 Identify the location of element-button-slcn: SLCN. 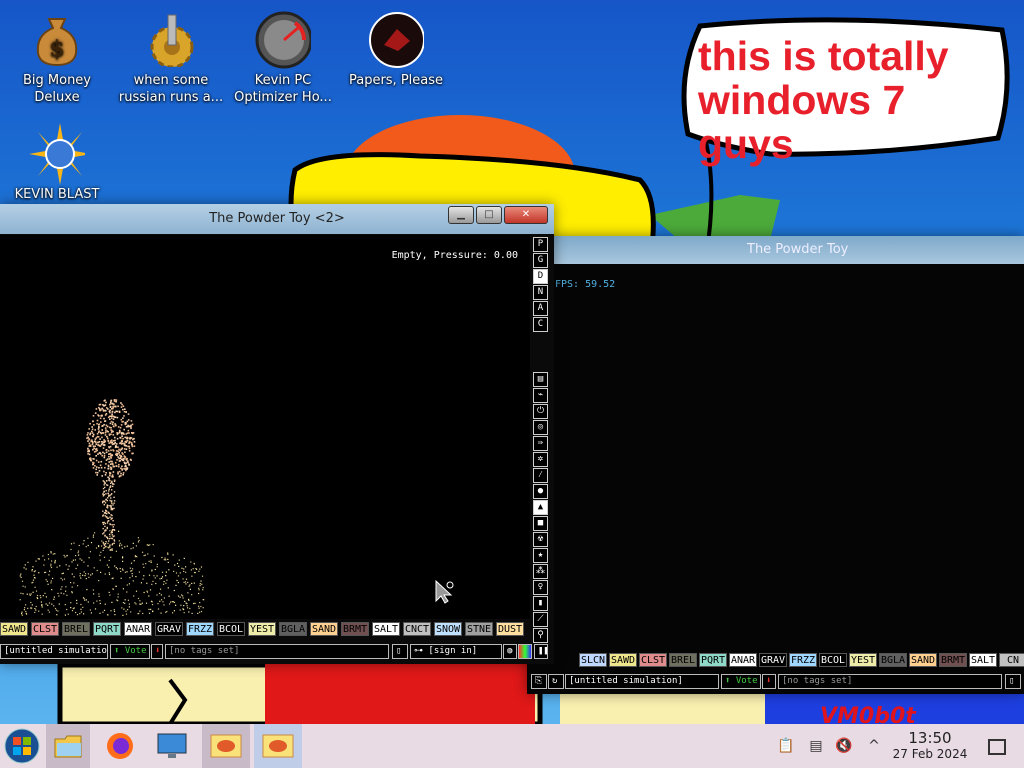
(593, 660).